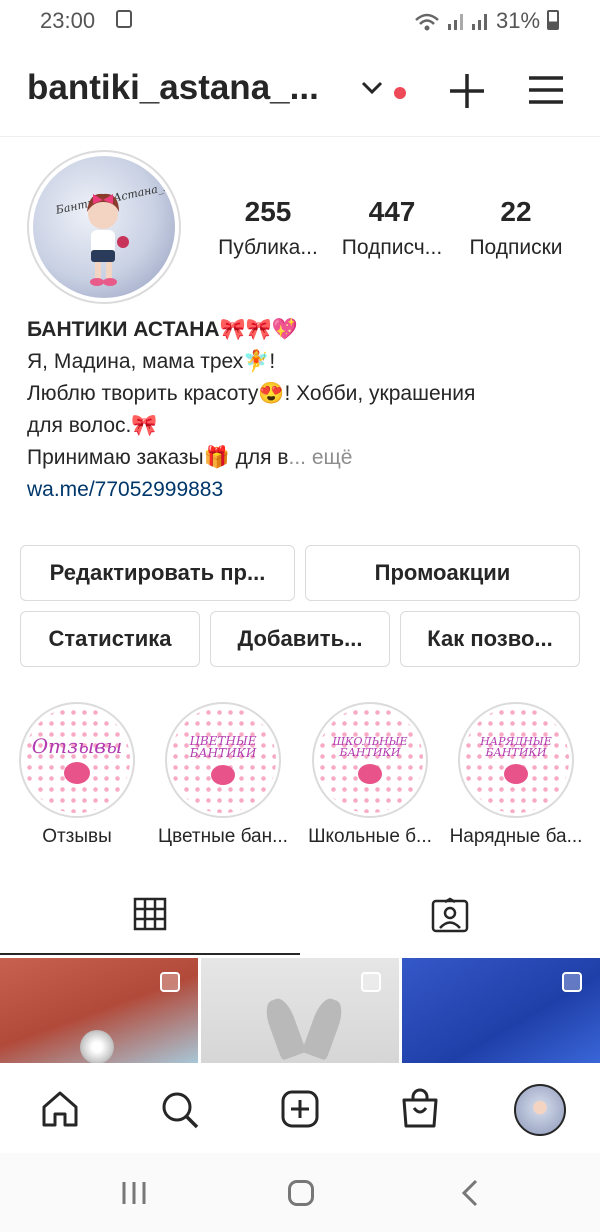  What do you see at coordinates (370, 747) in the screenshot?
I see `highlight-cover-text: ШКОЛЬНЫЕ БАНТИКИ` at bounding box center [370, 747].